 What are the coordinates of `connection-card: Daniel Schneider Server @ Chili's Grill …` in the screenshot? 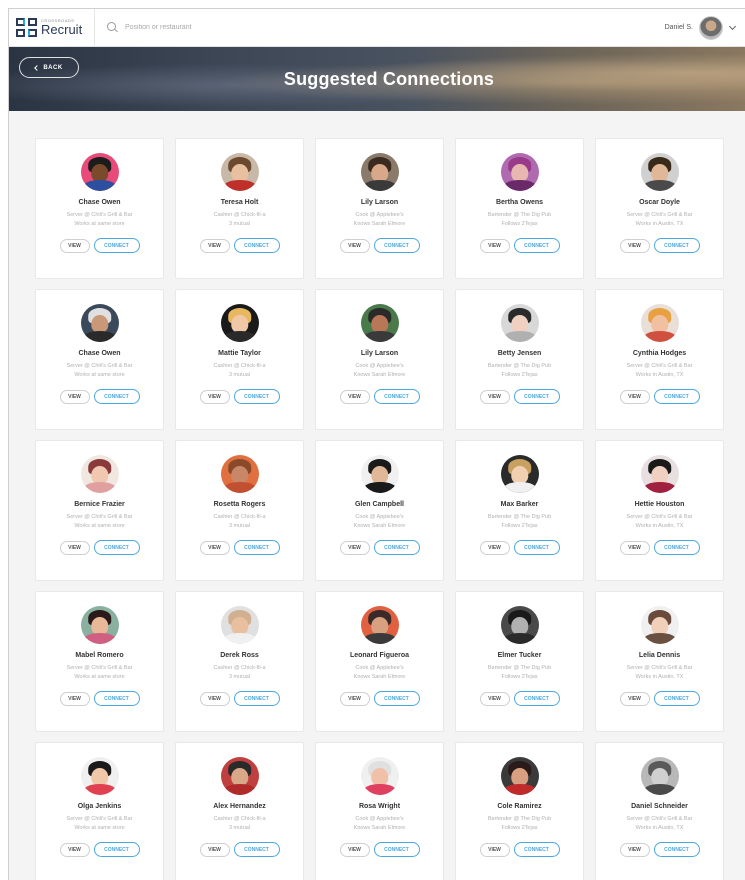 It's located at (659, 811).